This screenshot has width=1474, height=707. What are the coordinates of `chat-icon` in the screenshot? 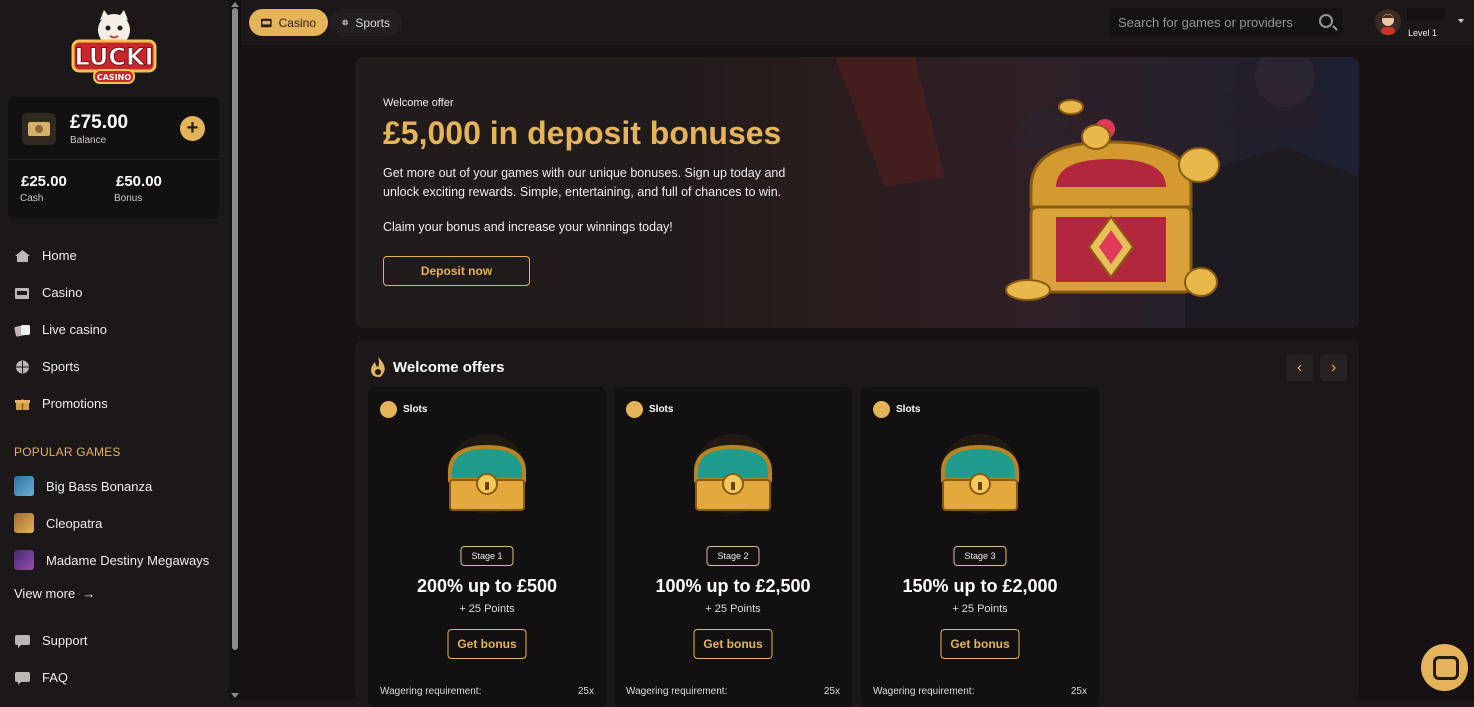 It's located at (22, 641).